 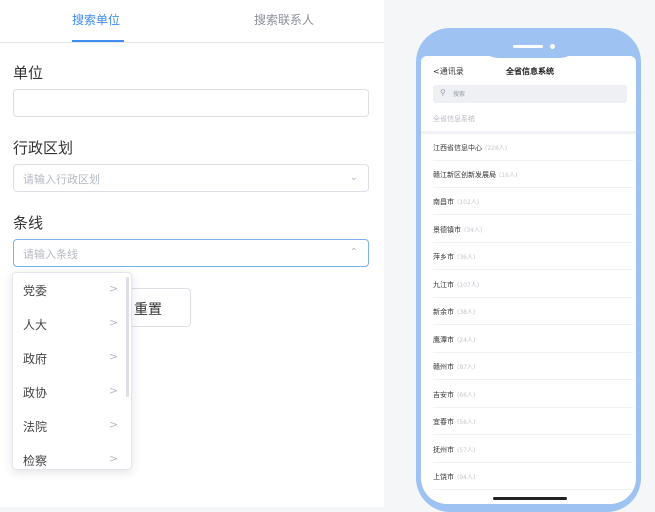 I want to click on region-select: 请输入行政区划 ⌄, so click(x=191, y=178).